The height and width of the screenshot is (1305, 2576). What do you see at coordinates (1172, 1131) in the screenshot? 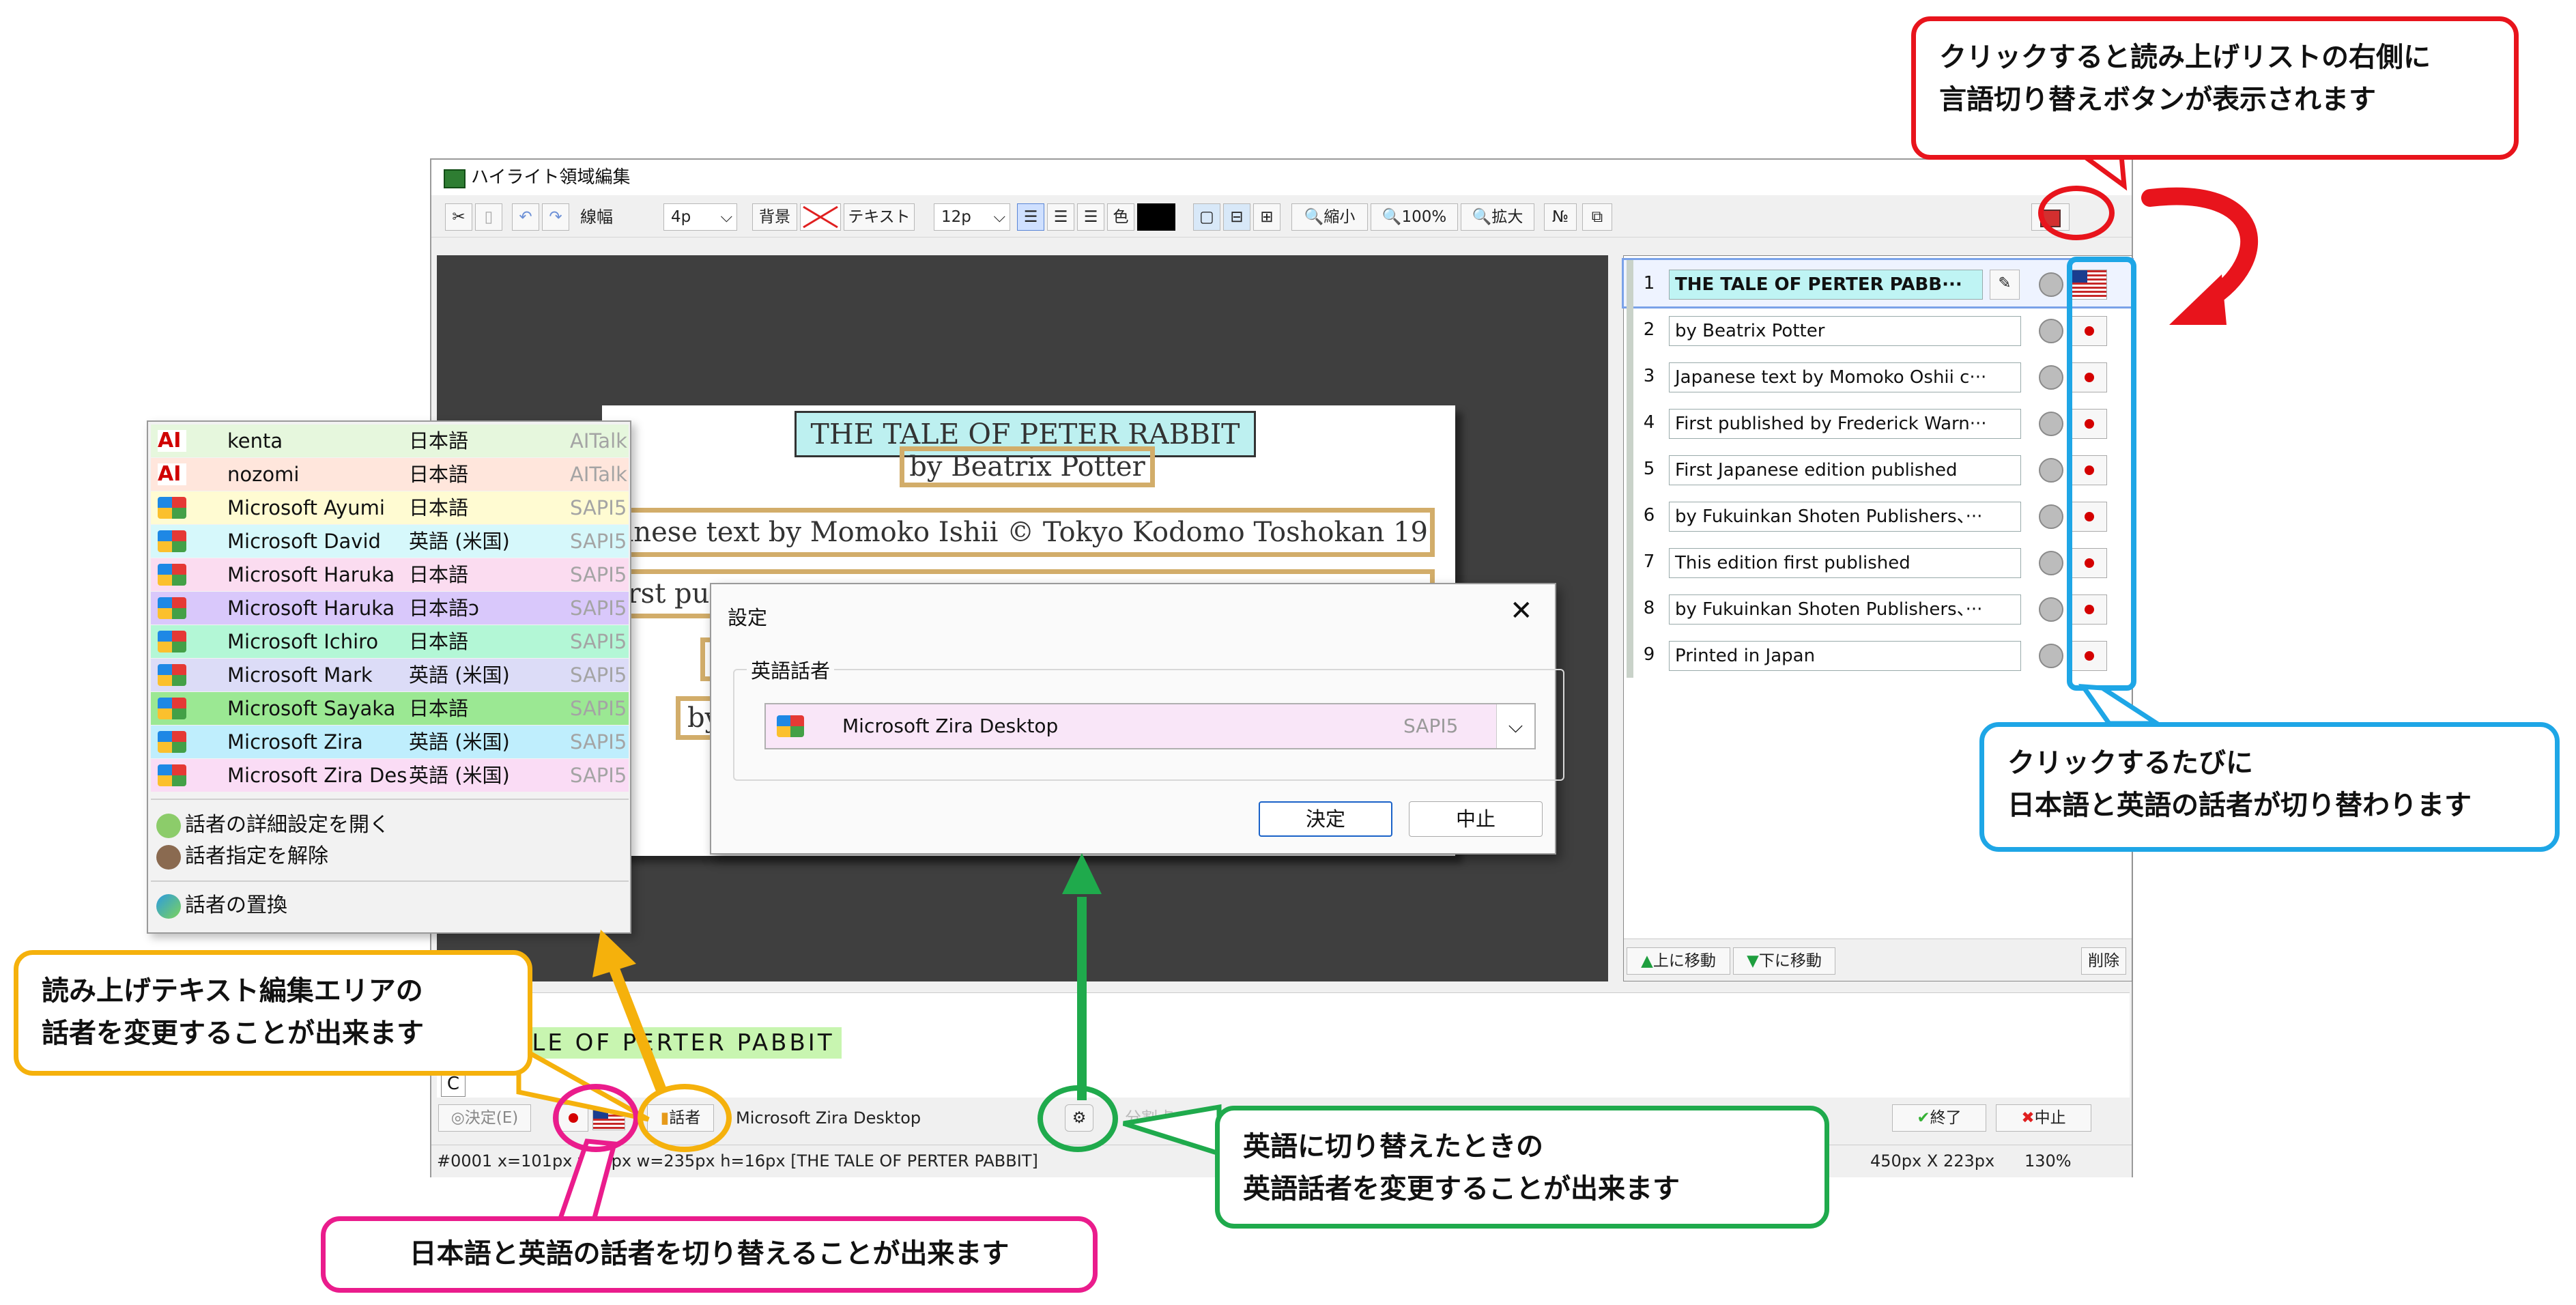
I see `green-callout-tail` at bounding box center [1172, 1131].